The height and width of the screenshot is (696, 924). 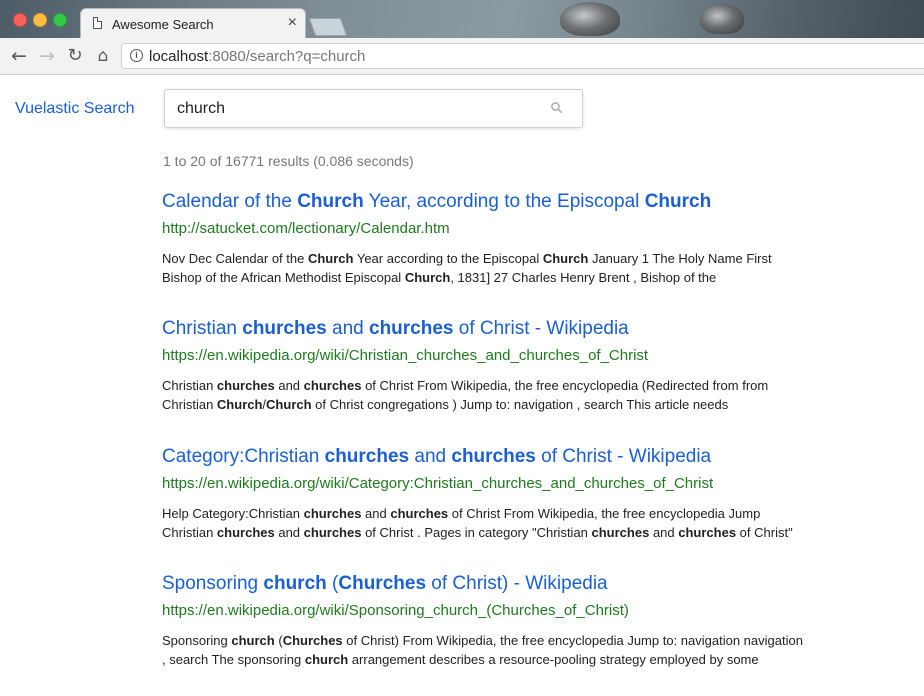 I want to click on info-icon: i, so click(x=136, y=55).